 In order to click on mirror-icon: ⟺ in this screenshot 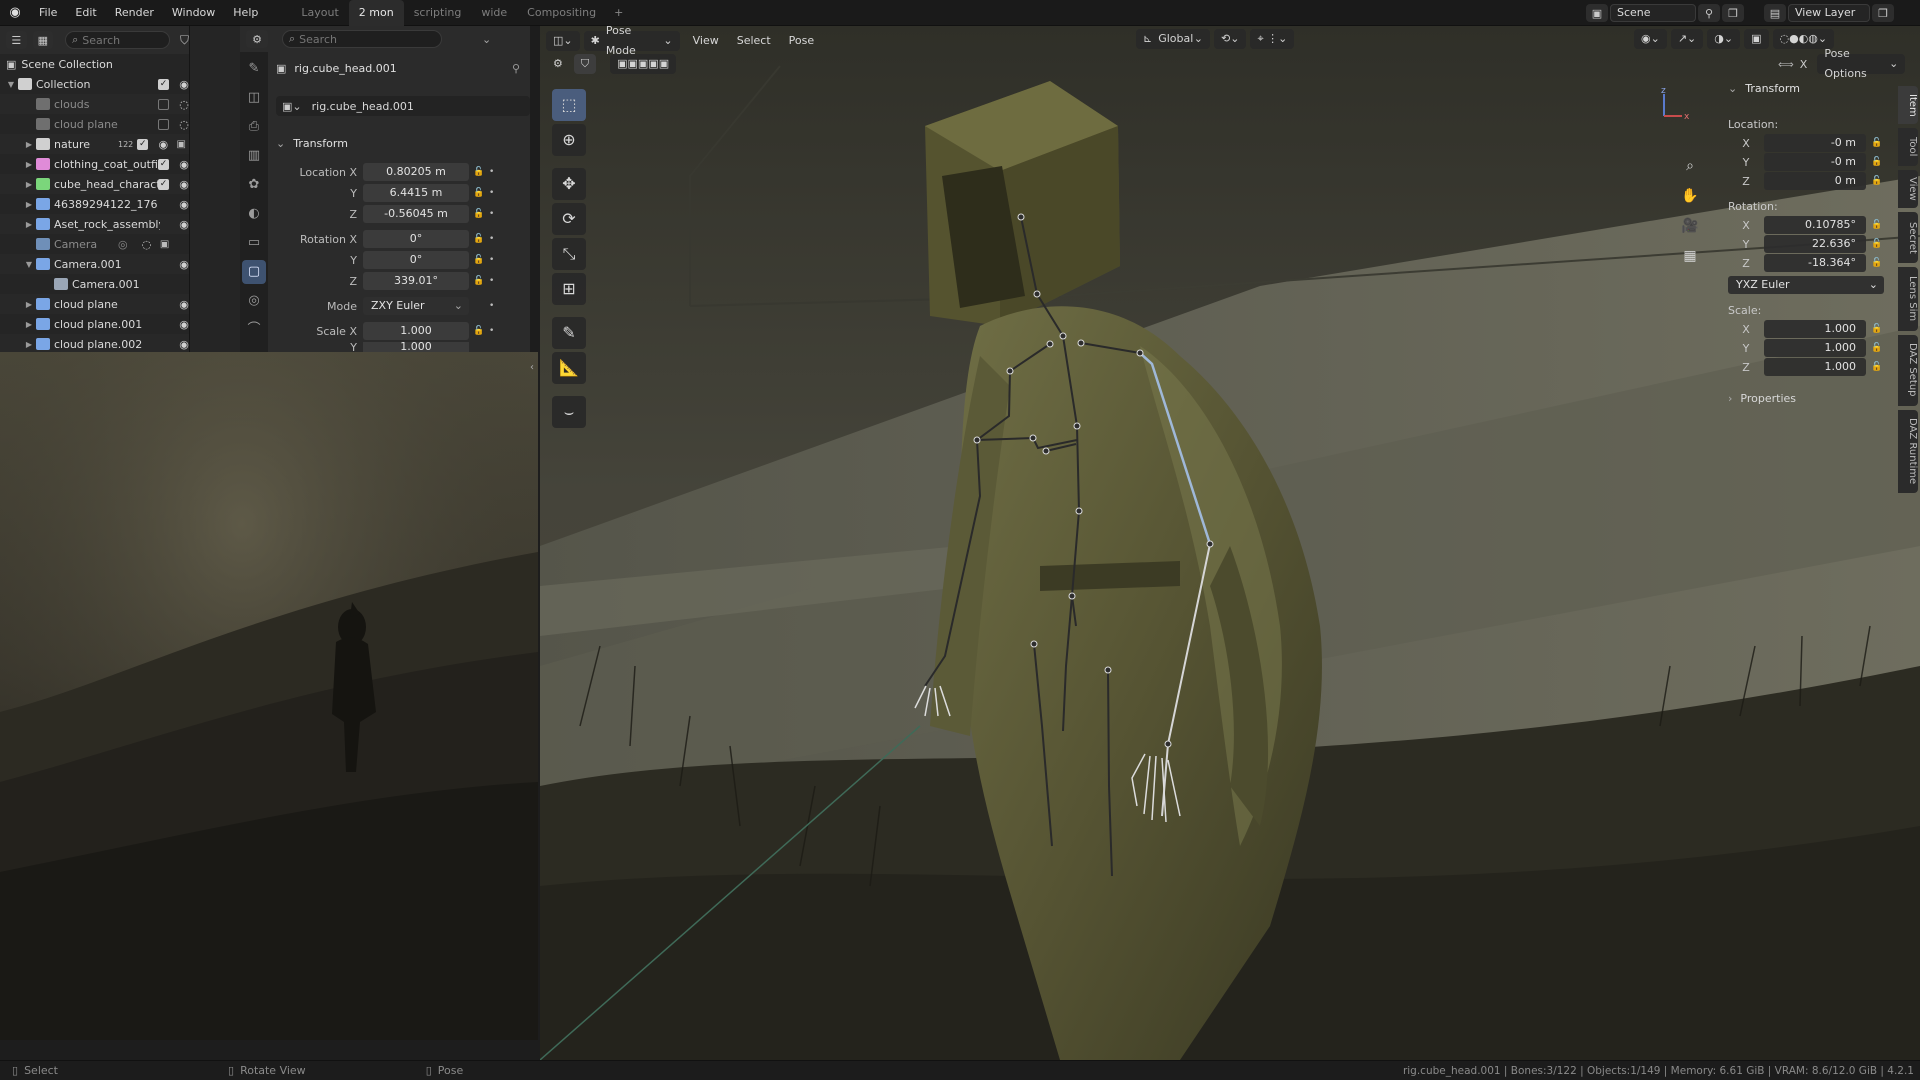, I will do `click(1786, 64)`.